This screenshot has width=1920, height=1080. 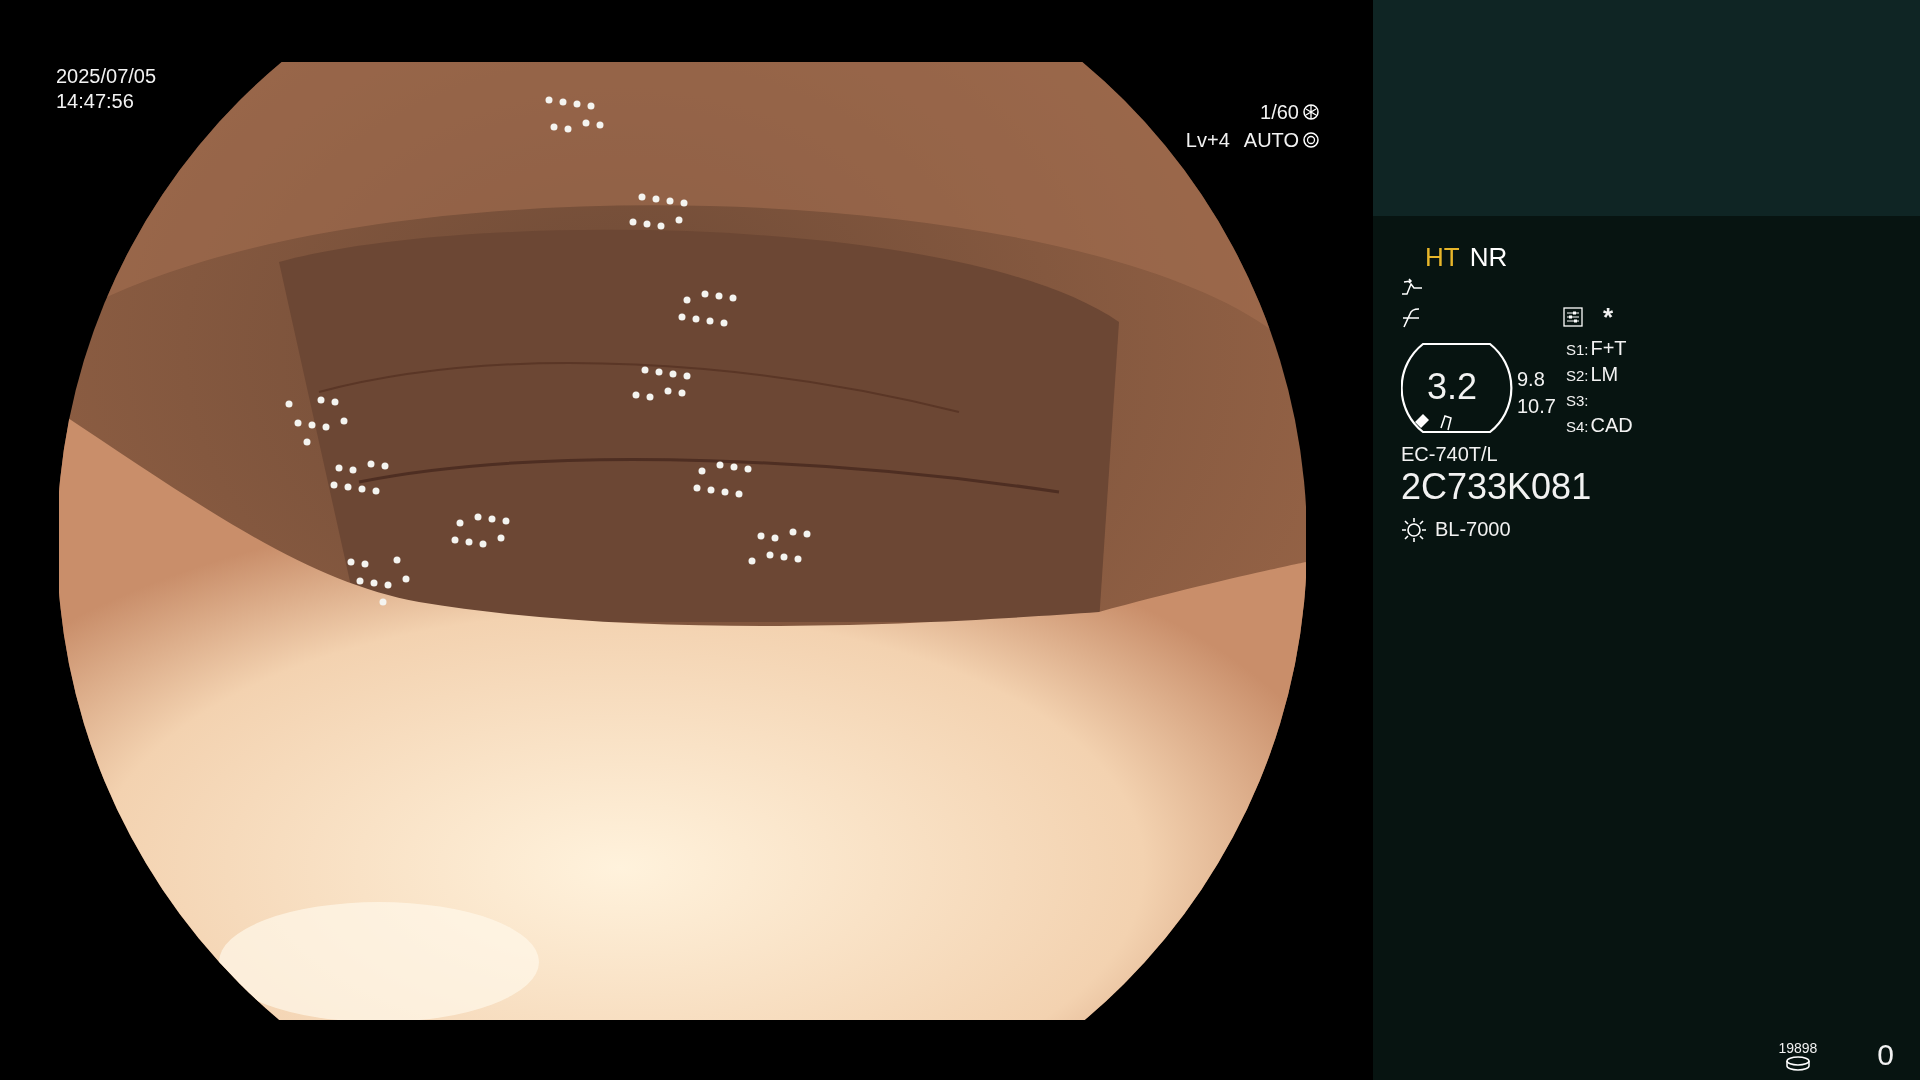 What do you see at coordinates (1452, 387) in the screenshot?
I see `zoom-value: 3.2` at bounding box center [1452, 387].